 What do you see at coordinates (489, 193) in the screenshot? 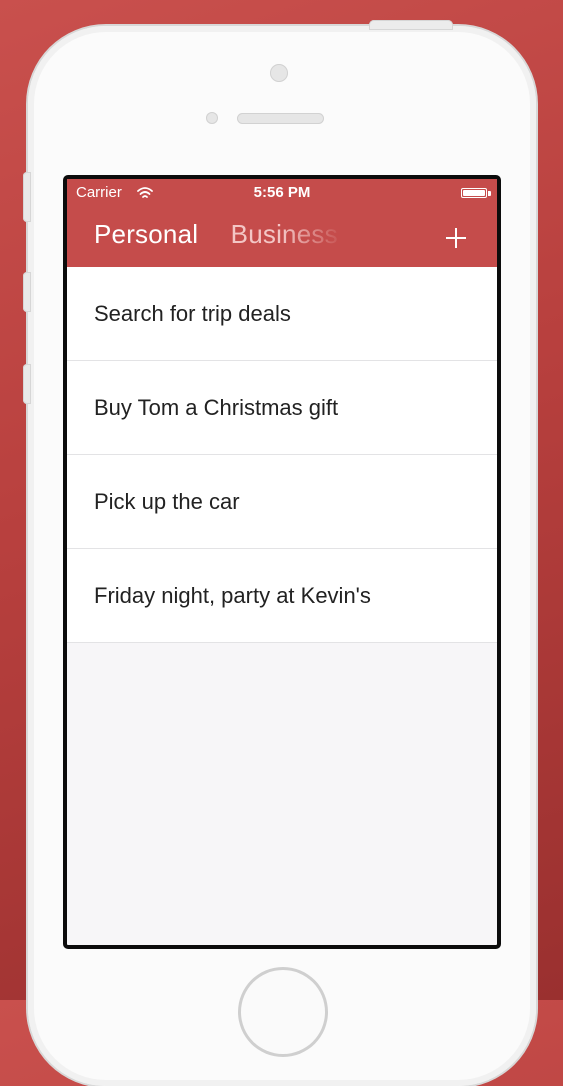
I see `battery-tip` at bounding box center [489, 193].